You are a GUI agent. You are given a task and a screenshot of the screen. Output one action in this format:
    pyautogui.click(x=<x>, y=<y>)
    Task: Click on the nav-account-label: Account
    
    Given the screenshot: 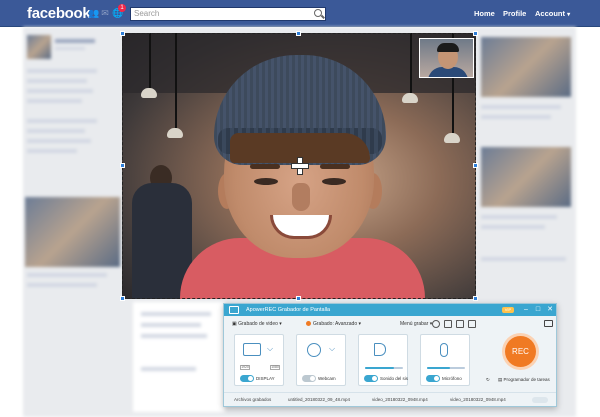 What is the action you would take?
    pyautogui.click(x=550, y=13)
    